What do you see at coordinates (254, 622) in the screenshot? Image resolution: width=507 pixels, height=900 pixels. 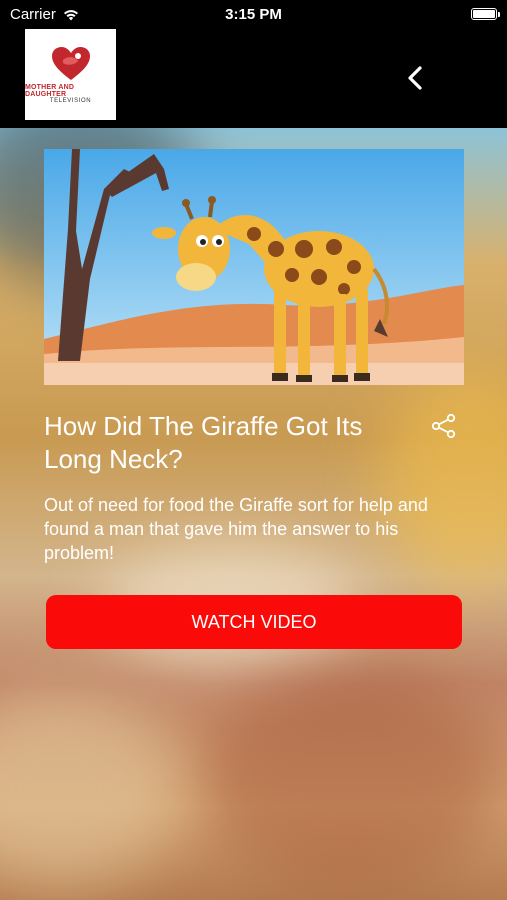 I see `watch-video-button: WATCH VIDEO` at bounding box center [254, 622].